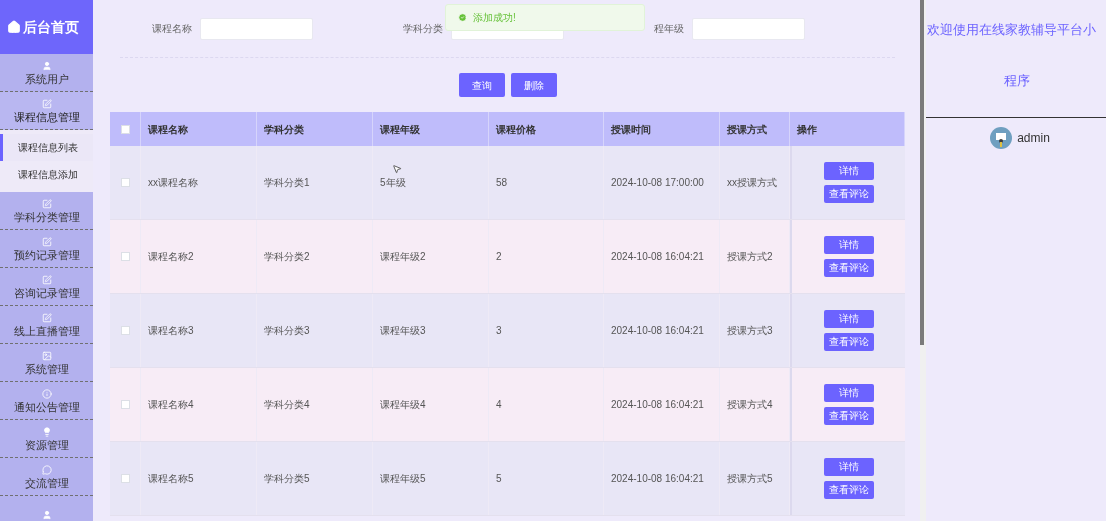 Image resolution: width=1106 pixels, height=521 pixels. Describe the element at coordinates (752, 183) in the screenshot. I see `table-cell-text: xx授课方式` at that location.